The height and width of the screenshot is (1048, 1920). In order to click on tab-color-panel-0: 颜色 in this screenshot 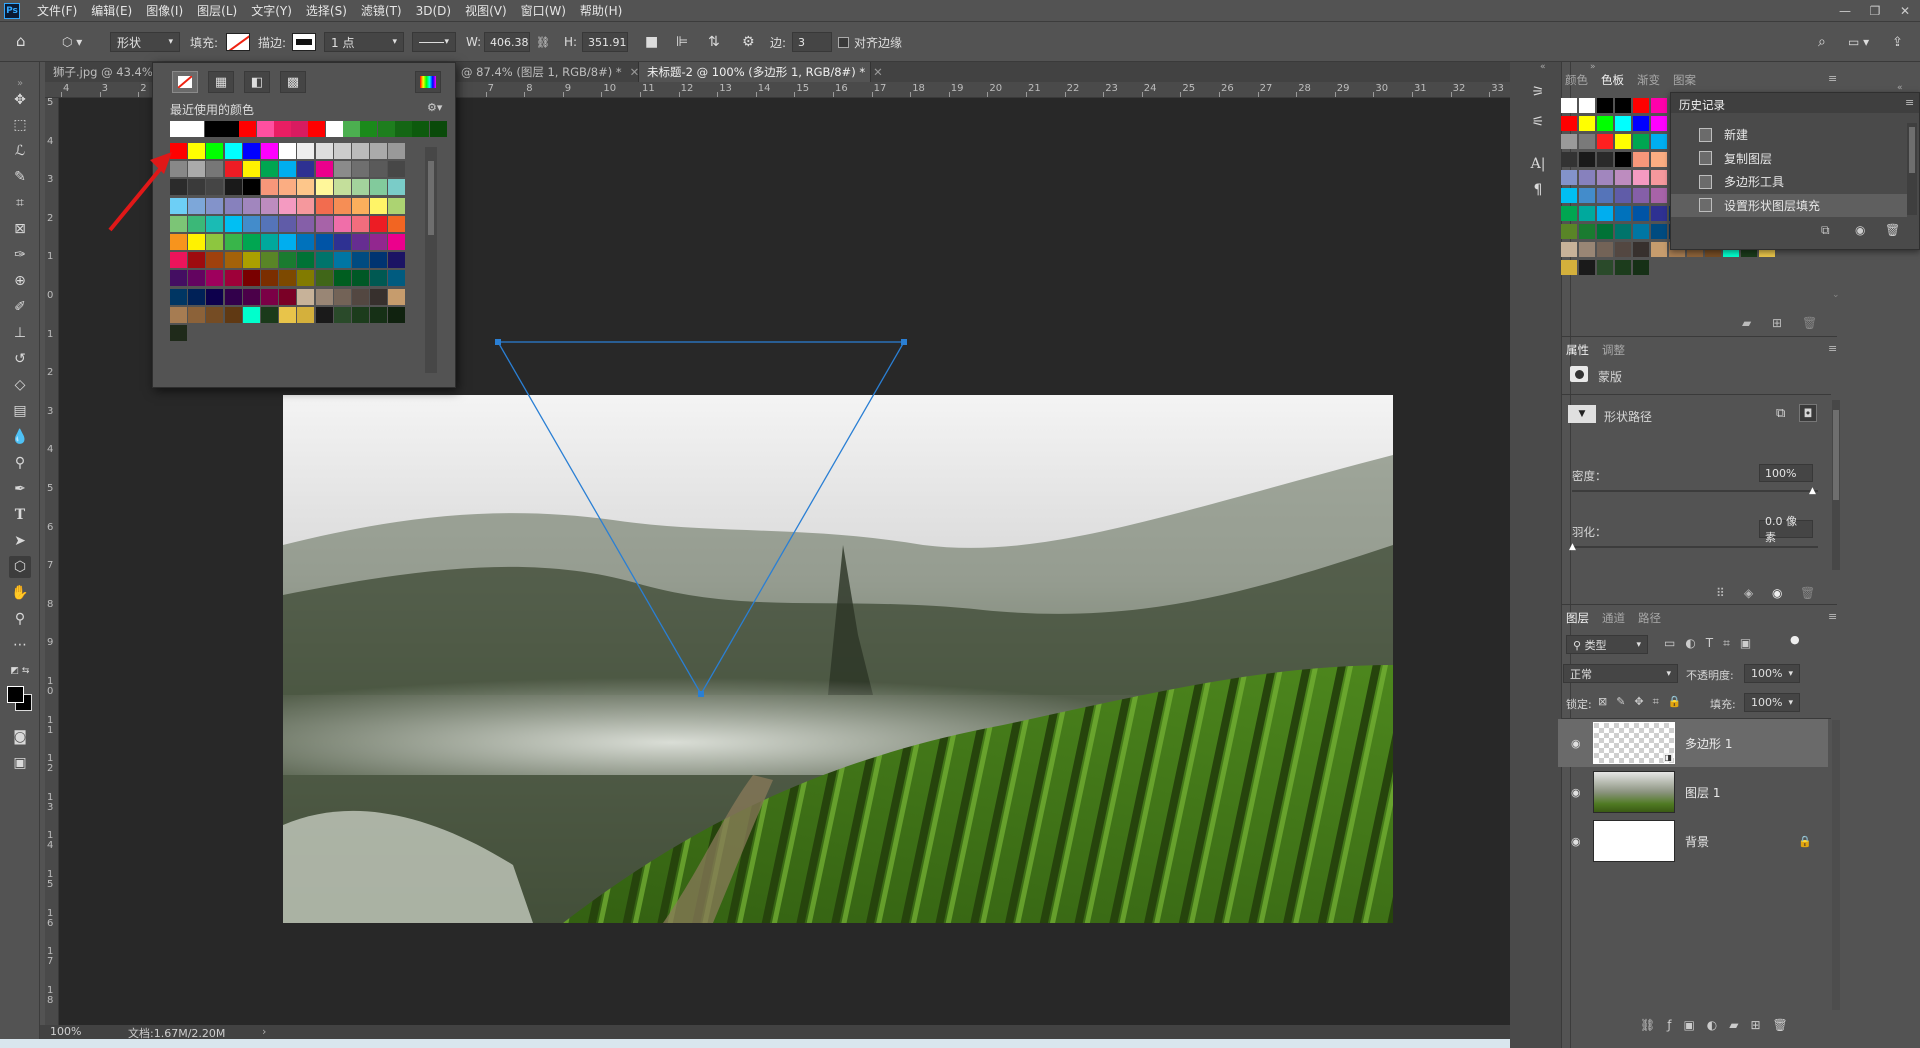, I will do `click(1576, 80)`.